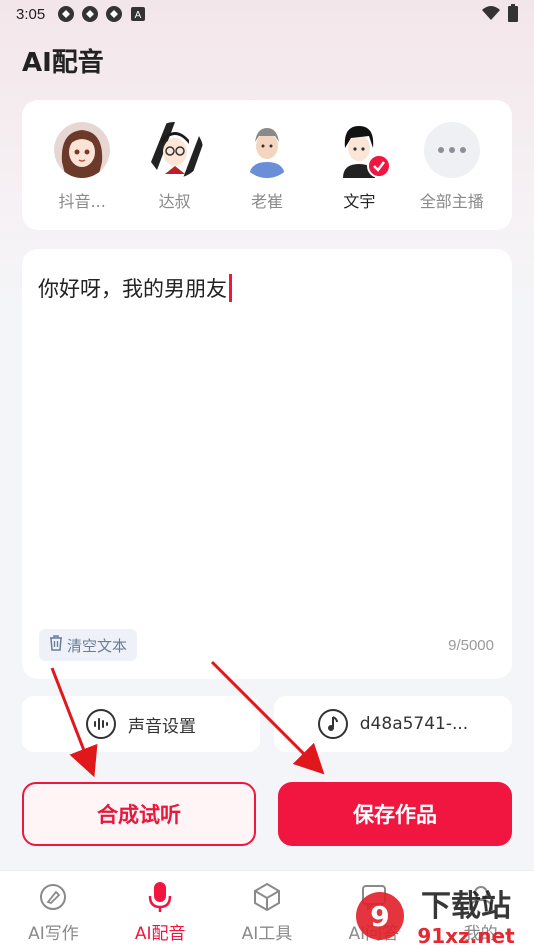 This screenshot has width=534, height=950. Describe the element at coordinates (332, 724) in the screenshot. I see `music-note-icon` at that location.